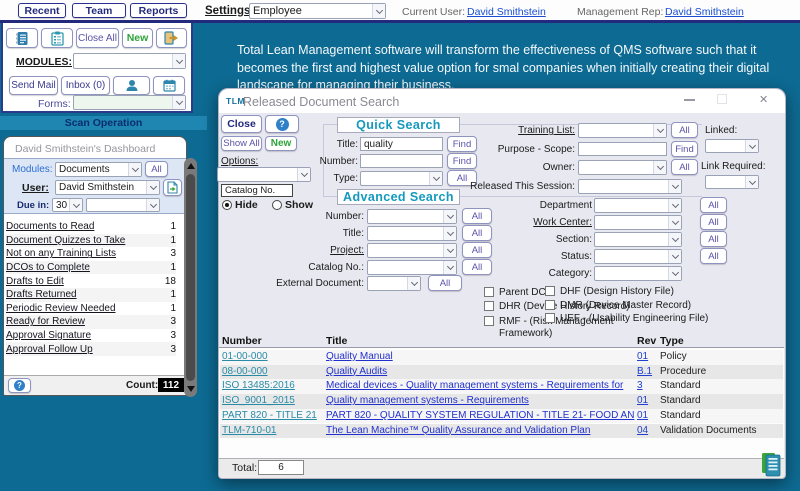  Describe the element at coordinates (732, 146) in the screenshot. I see `linked-select` at that location.